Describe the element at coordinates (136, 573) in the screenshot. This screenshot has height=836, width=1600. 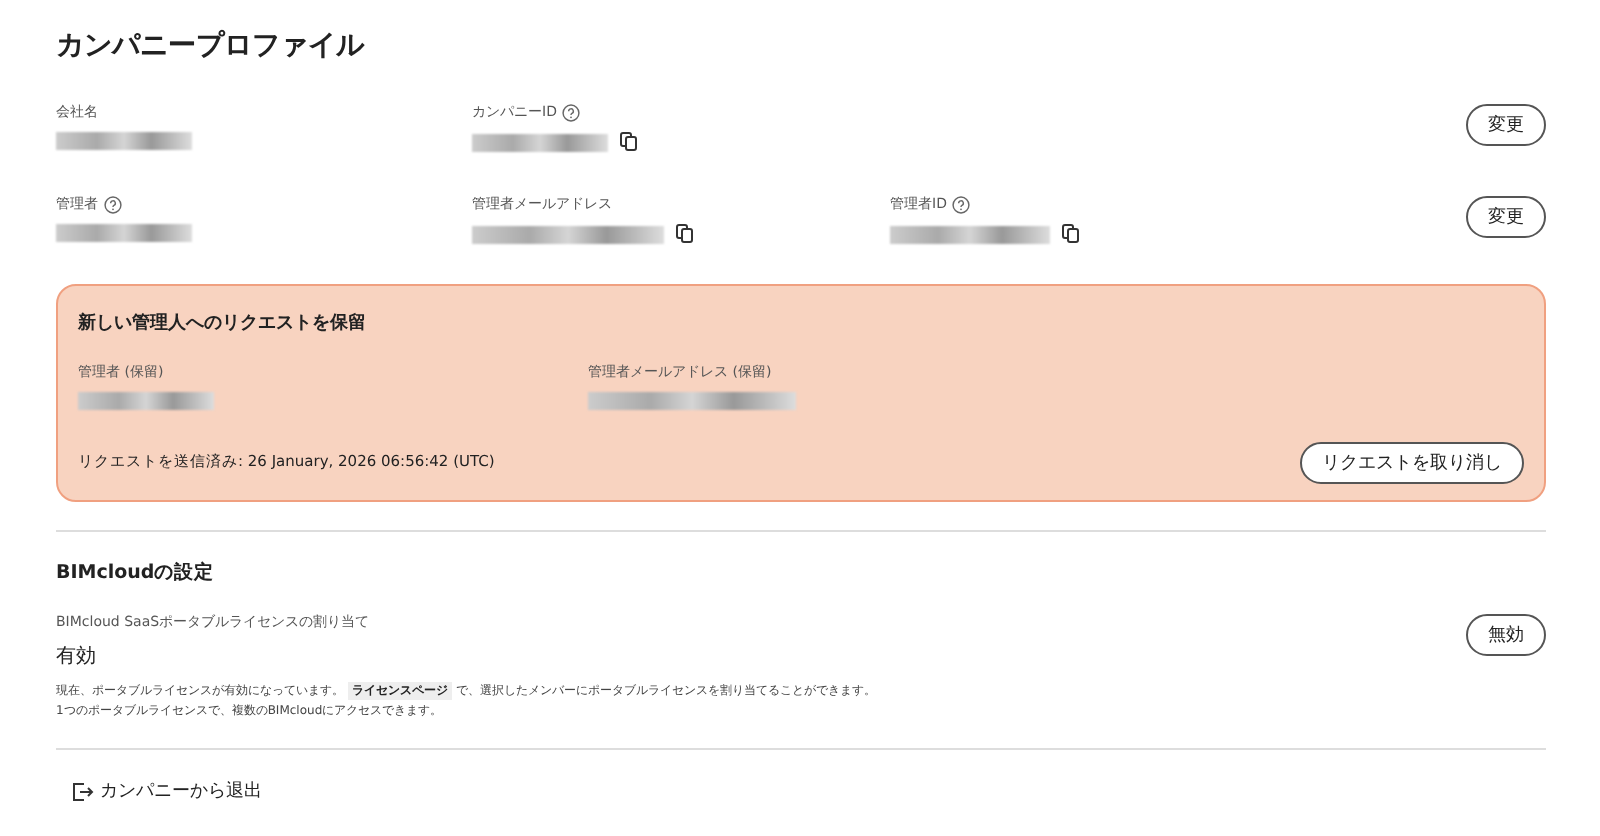
I see `section-title: BIMcloudの設定` at that location.